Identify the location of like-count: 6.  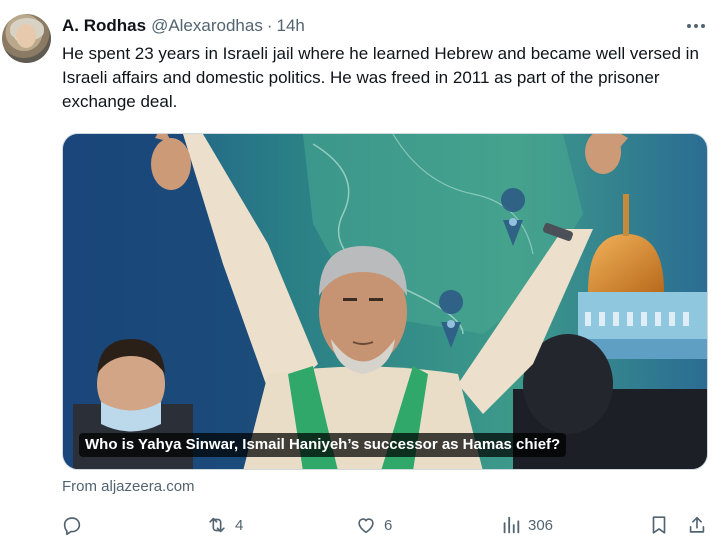
(388, 525).